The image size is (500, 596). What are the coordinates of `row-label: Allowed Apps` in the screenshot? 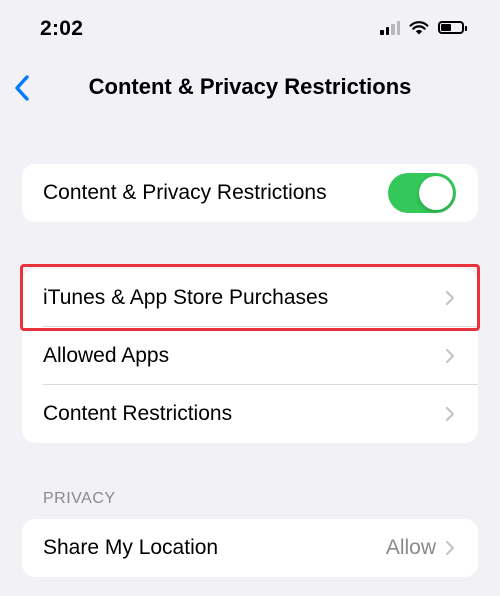 It's located at (106, 355).